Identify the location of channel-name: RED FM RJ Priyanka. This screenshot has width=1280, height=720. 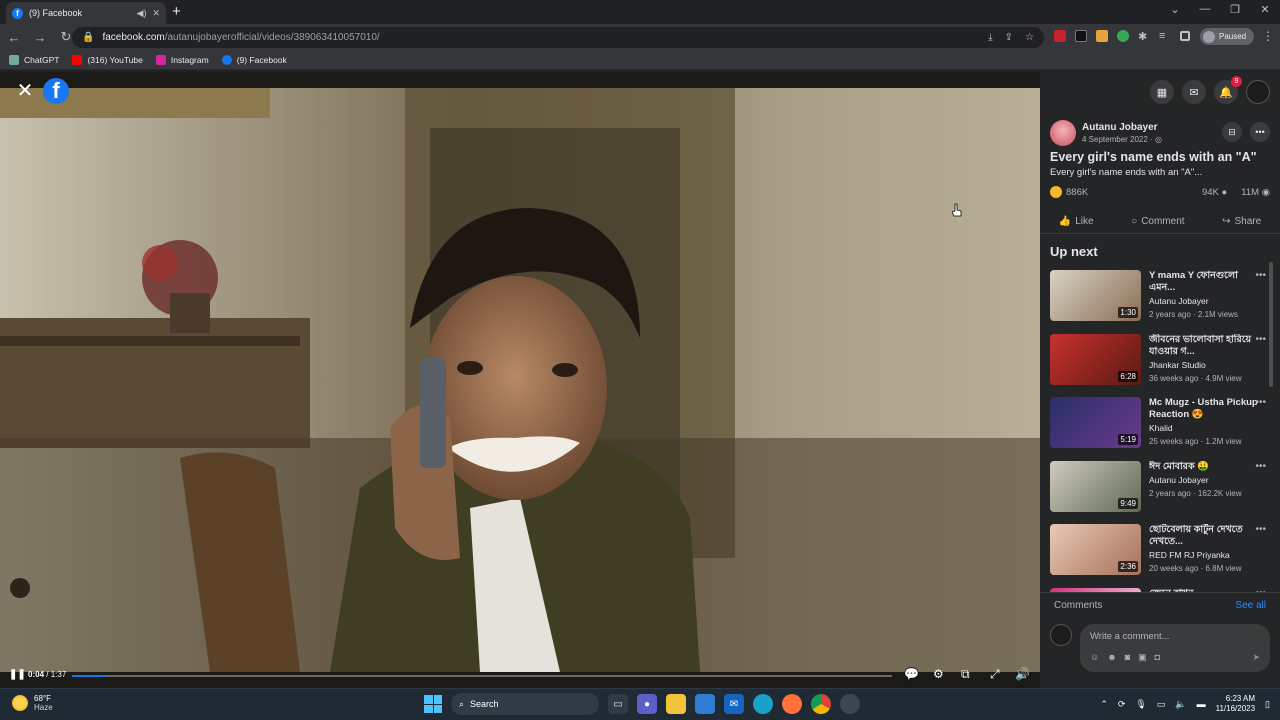
(1204, 555).